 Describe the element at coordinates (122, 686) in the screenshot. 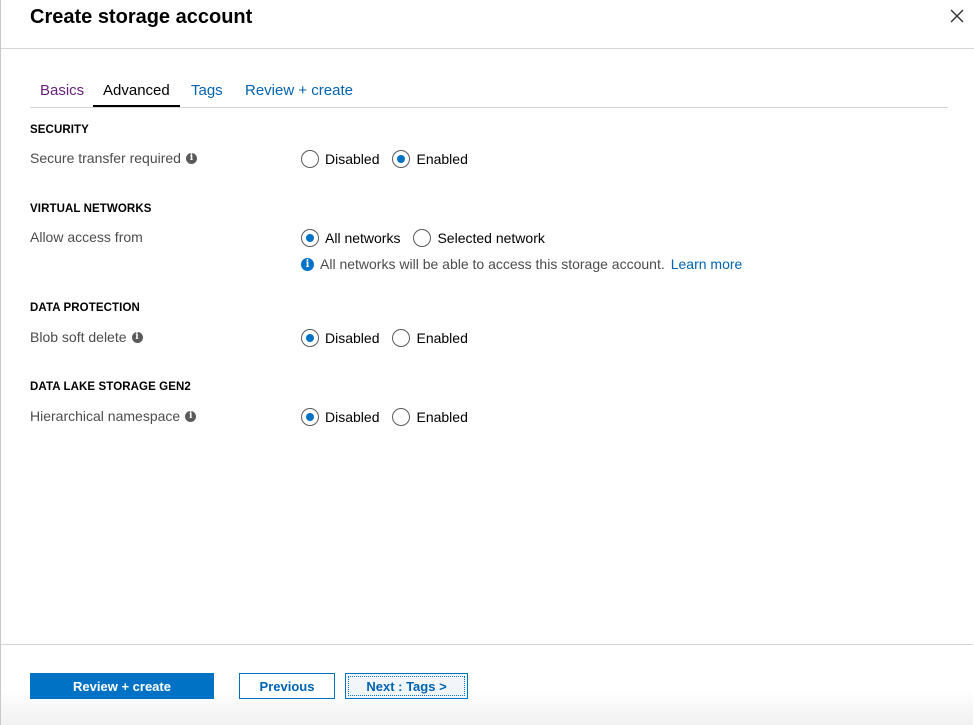

I see `review-create-button: Review + create` at that location.